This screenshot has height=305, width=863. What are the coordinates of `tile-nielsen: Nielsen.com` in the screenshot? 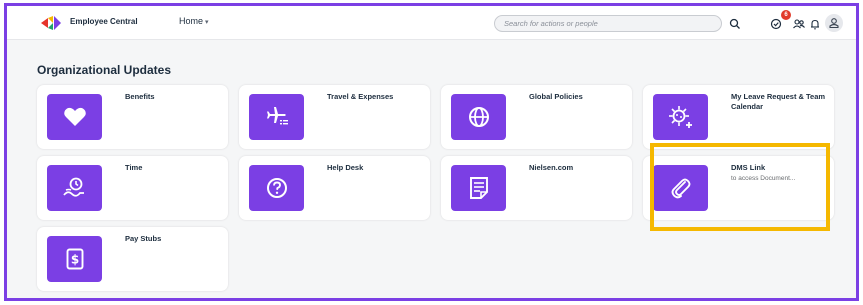 It's located at (536, 188).